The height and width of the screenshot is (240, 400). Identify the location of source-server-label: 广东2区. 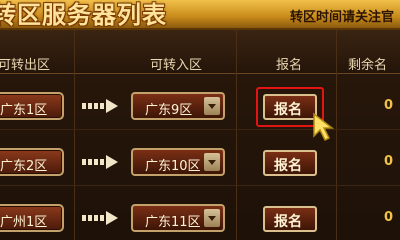
(24, 166).